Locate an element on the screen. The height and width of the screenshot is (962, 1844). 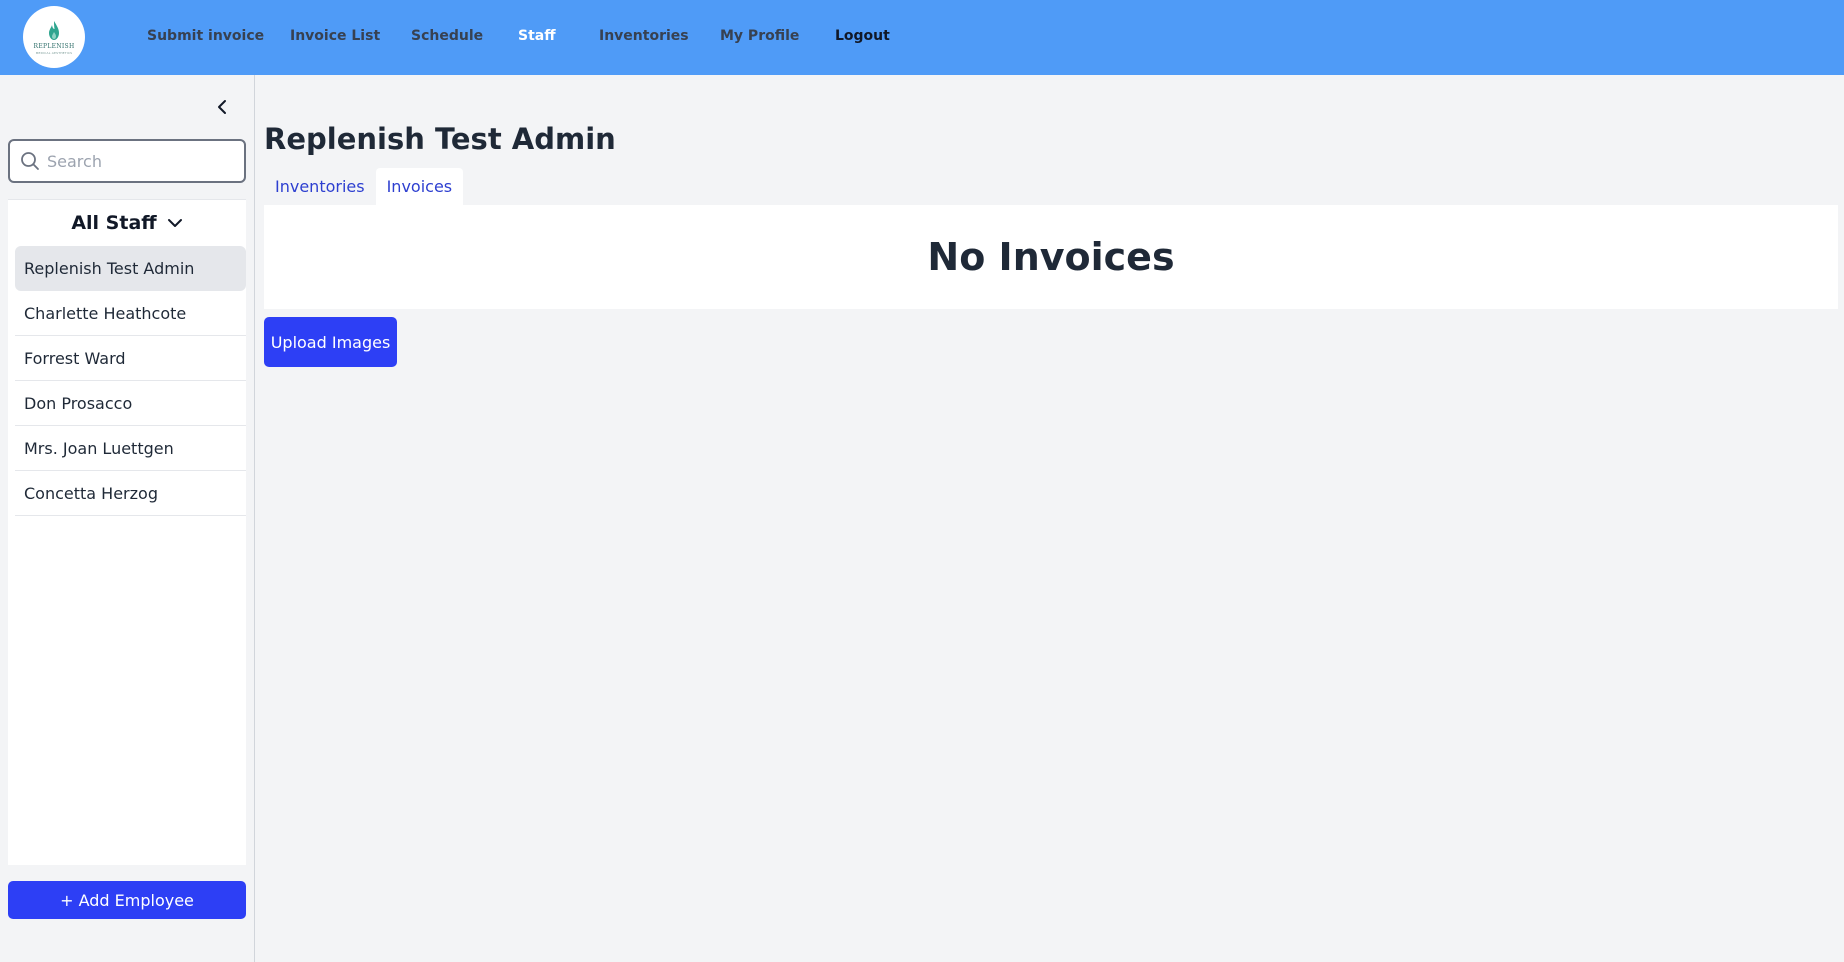
nav-submit-invoice: Submit invoice is located at coordinates (205, 36).